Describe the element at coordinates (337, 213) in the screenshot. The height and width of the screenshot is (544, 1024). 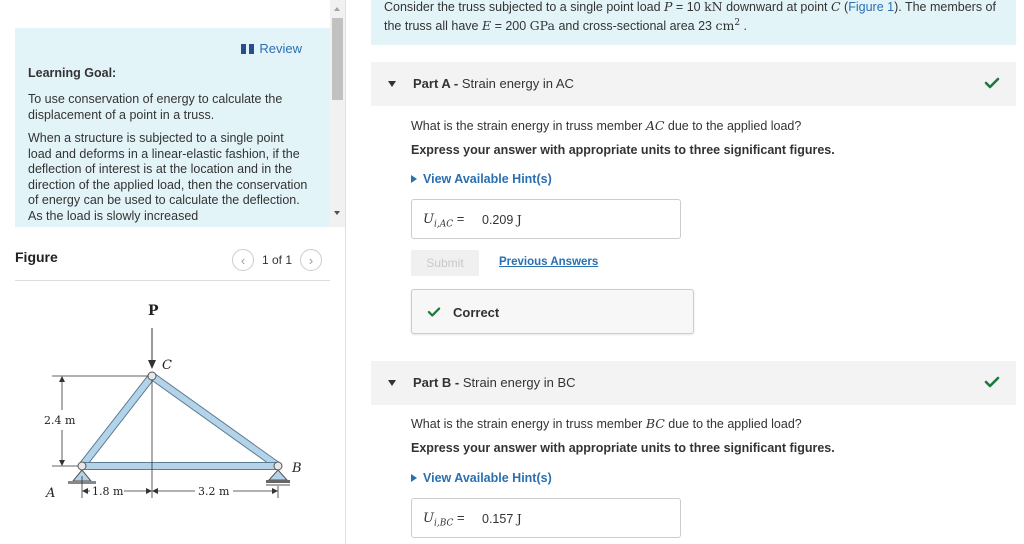
I see `scroll-down-icon` at that location.